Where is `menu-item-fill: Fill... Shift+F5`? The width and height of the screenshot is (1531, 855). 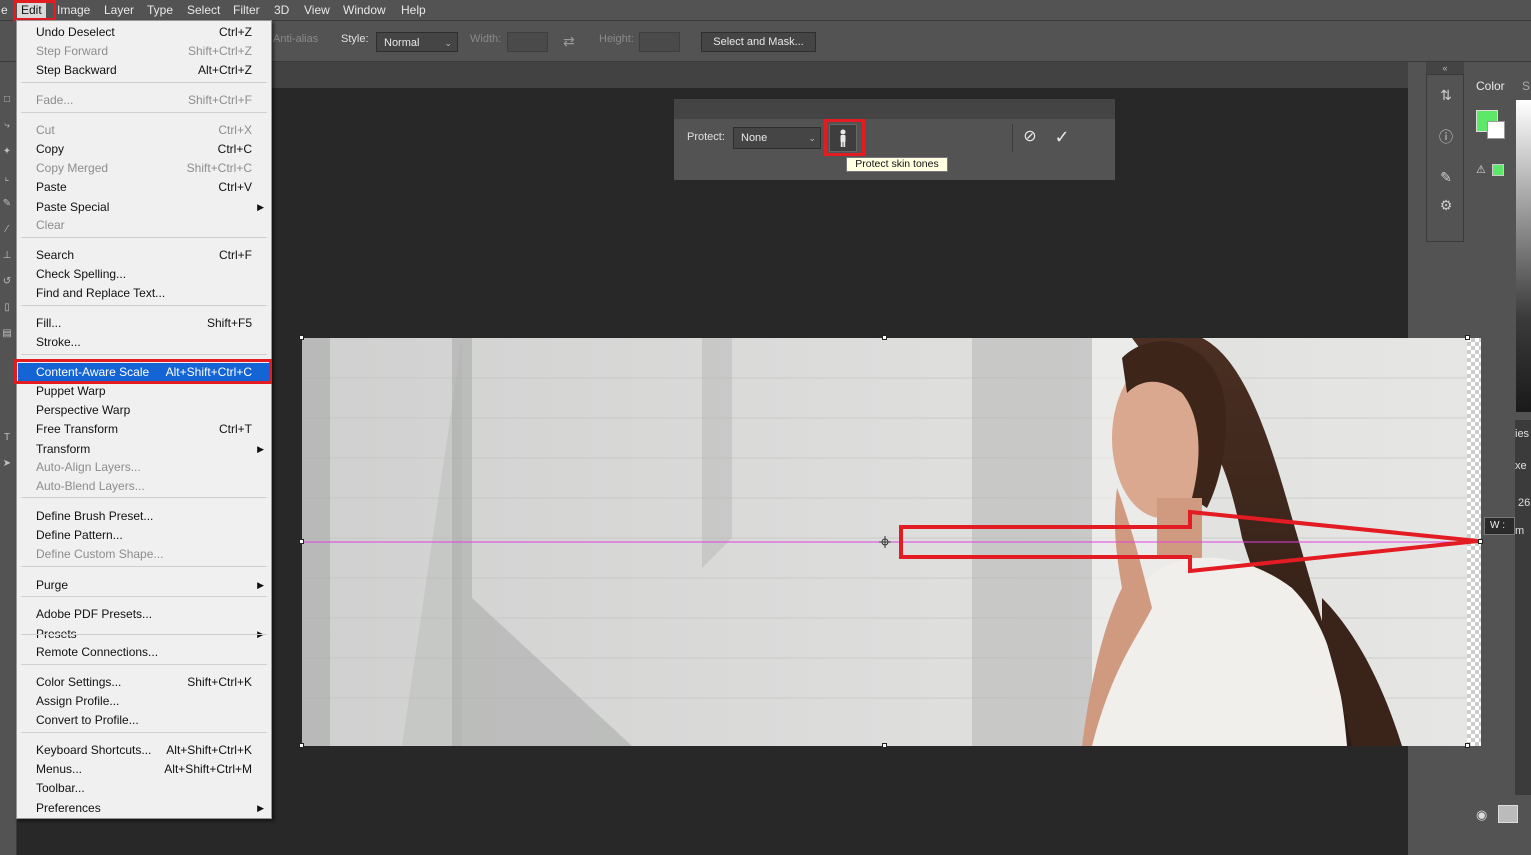 menu-item-fill: Fill... Shift+F5 is located at coordinates (144, 323).